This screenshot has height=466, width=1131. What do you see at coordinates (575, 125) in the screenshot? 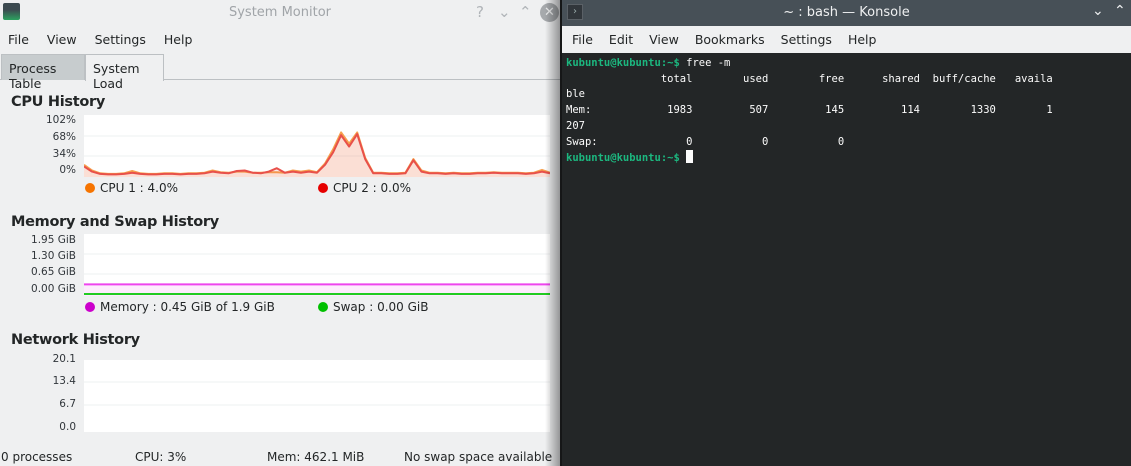
I see `terminal-line: 207` at bounding box center [575, 125].